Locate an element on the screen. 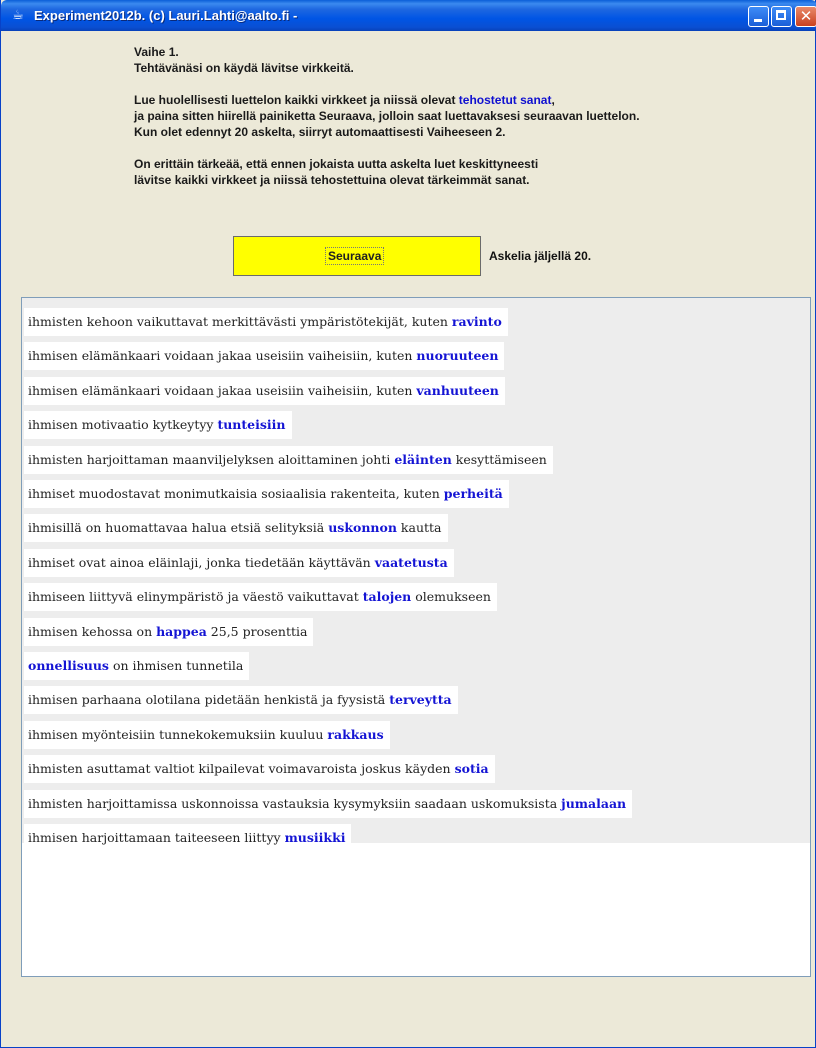 The width and height of the screenshot is (816, 1048). sentence-keyword: terveytta is located at coordinates (420, 700).